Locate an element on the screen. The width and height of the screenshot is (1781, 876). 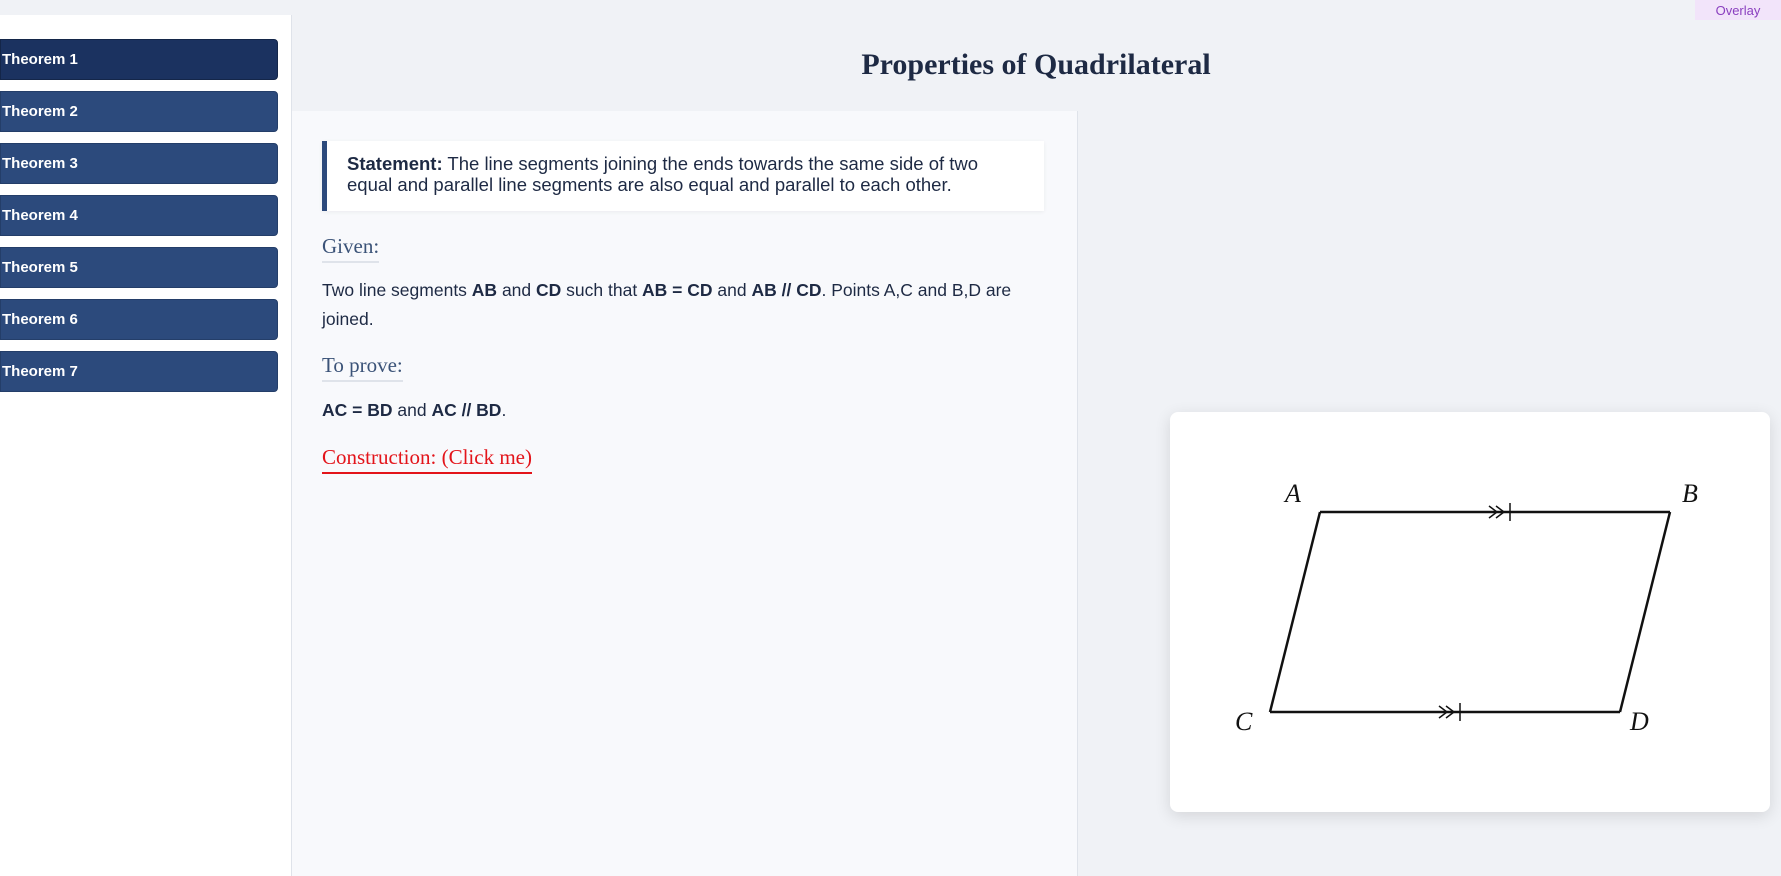
sidebar-item-theorem-2: Theorem 2 is located at coordinates (139, 111).